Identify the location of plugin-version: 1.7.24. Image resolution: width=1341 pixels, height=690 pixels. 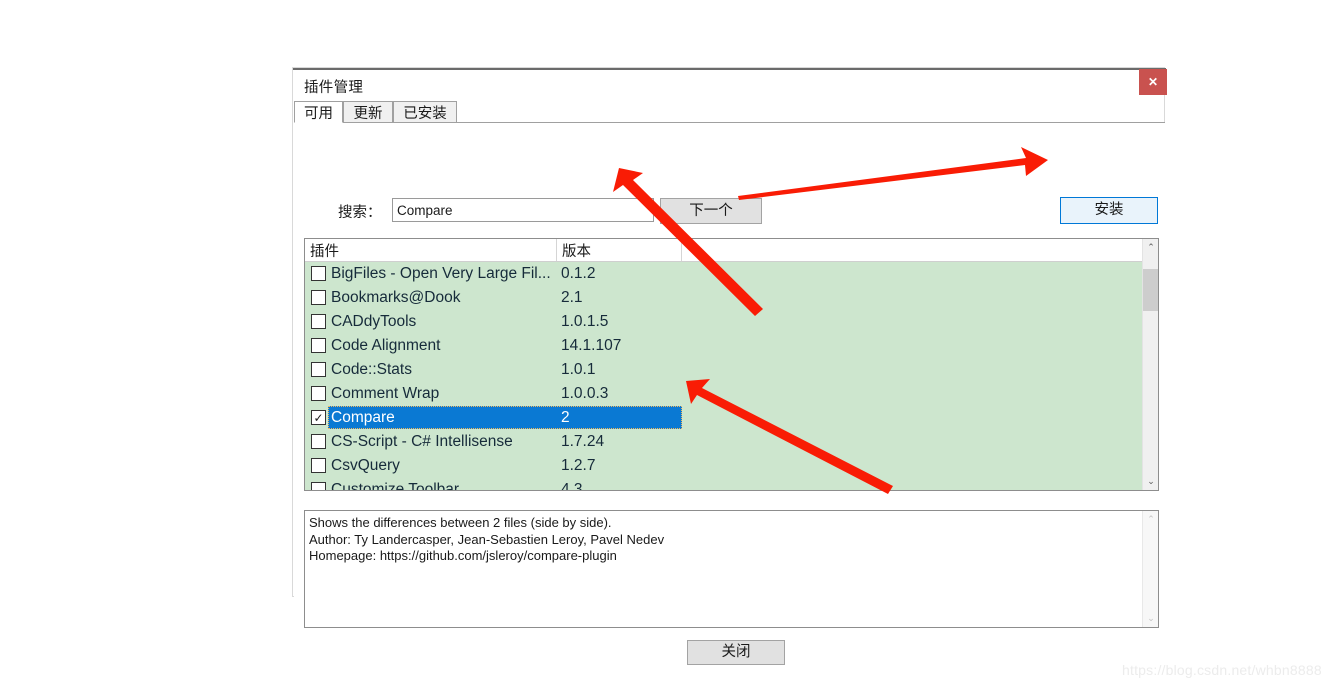
(583, 441).